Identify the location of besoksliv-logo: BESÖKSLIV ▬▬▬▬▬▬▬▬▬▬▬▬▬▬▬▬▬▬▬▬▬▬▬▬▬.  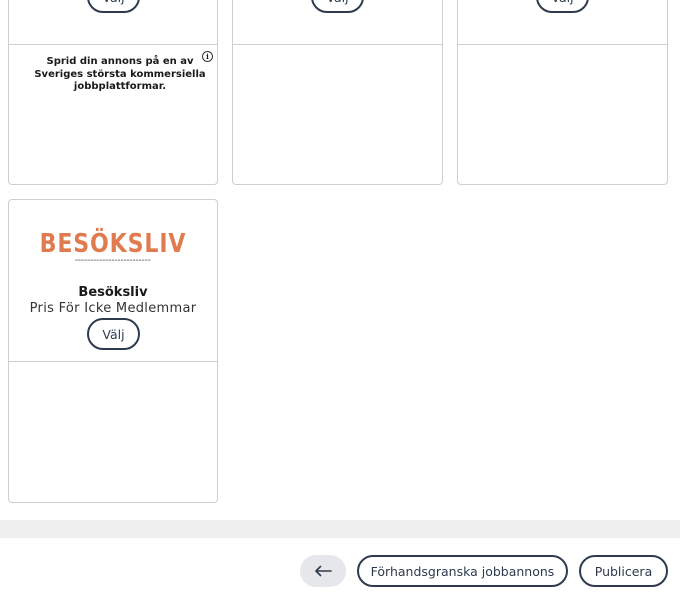
(113, 246).